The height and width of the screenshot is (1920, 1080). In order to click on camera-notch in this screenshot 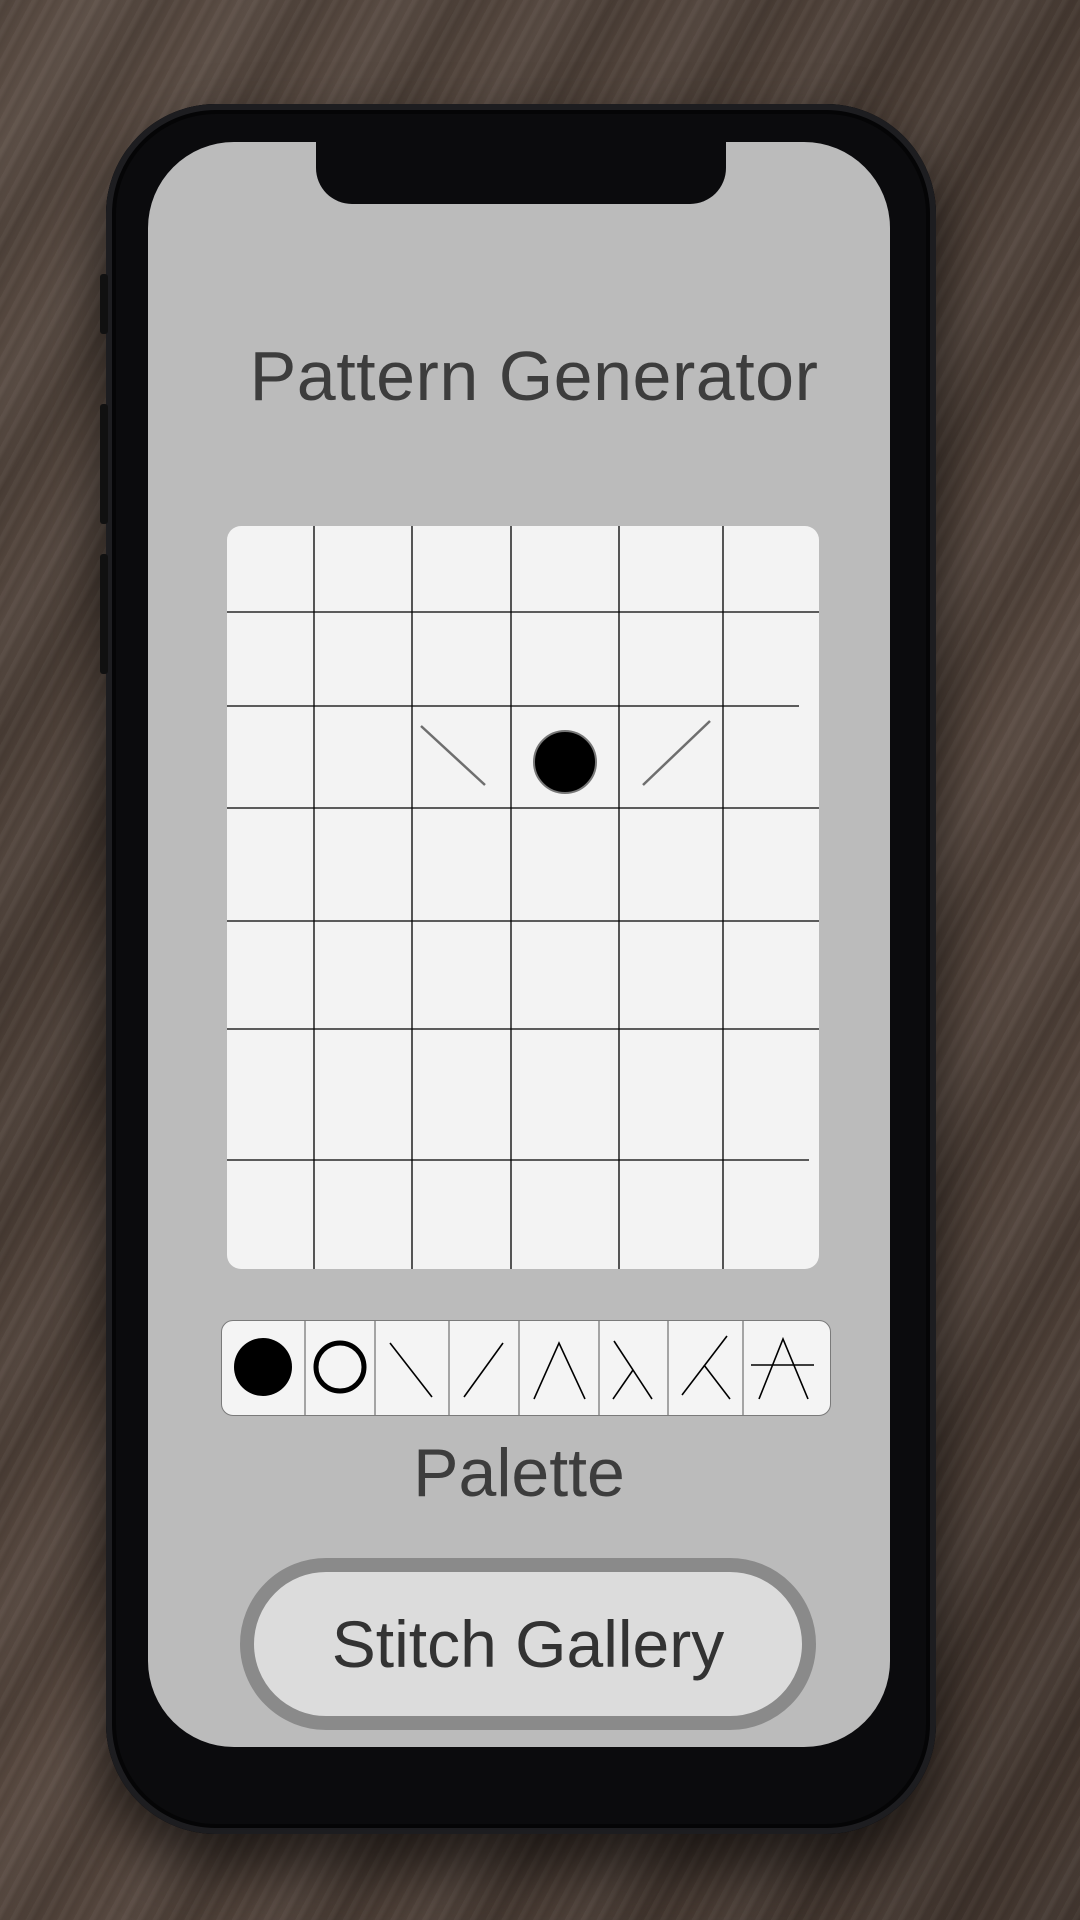, I will do `click(521, 173)`.